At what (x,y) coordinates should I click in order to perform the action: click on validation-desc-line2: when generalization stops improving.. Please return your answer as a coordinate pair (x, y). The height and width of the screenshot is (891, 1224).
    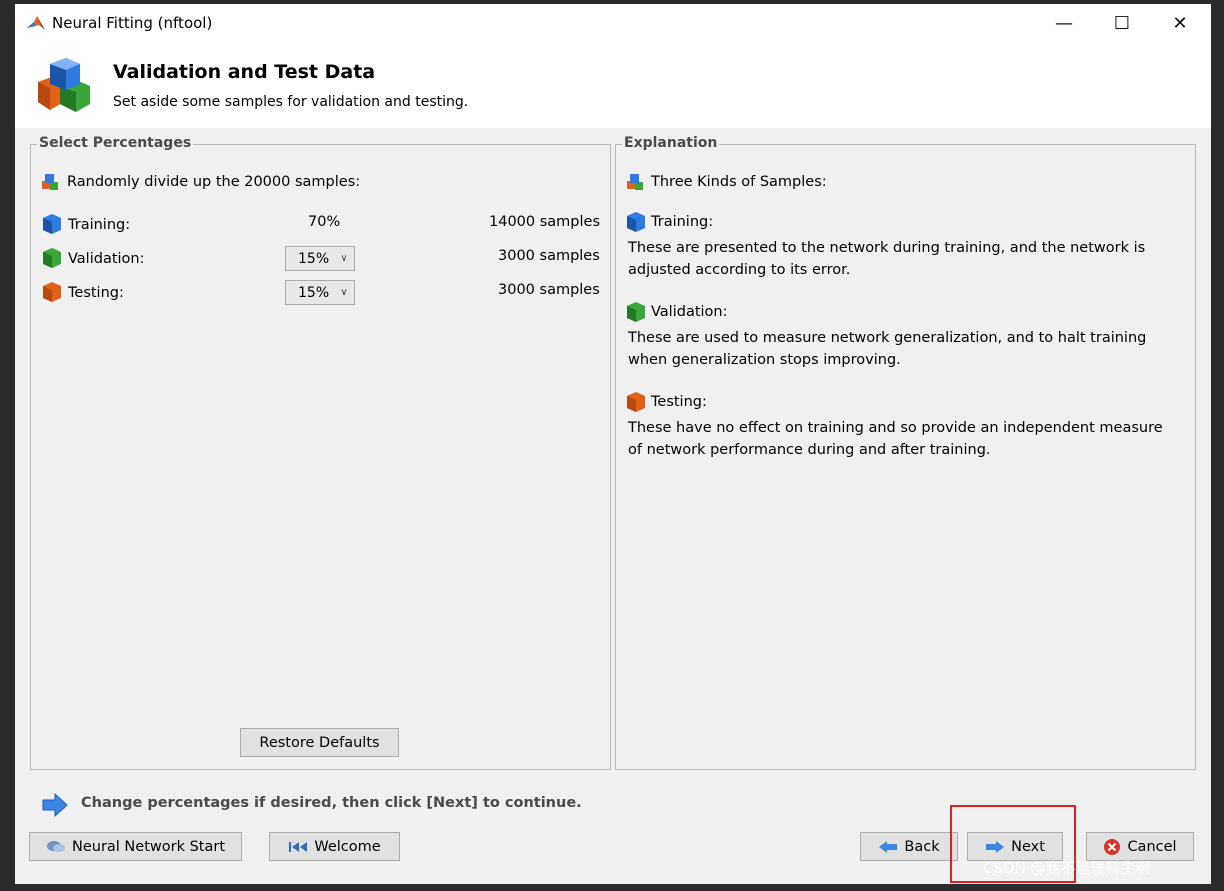
    Looking at the image, I should click on (764, 360).